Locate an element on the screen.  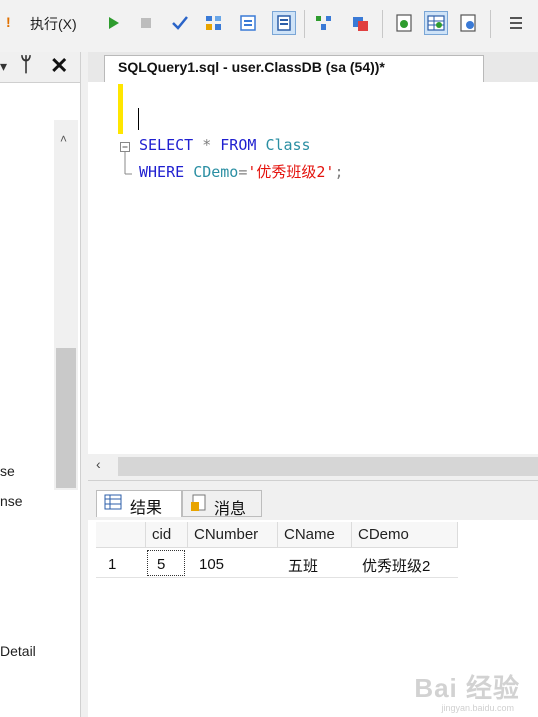
pin-icon: ᛘ is located at coordinates (26, 65).